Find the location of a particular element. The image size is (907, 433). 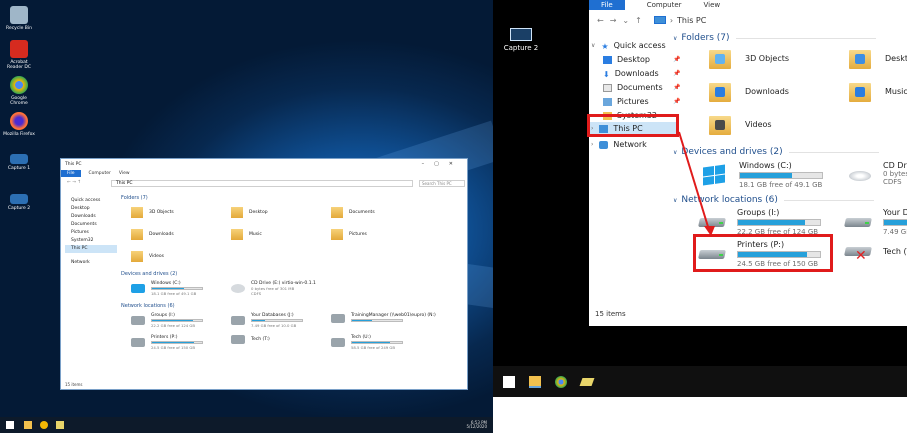

window-controls: –▢✕ is located at coordinates (442, 164).